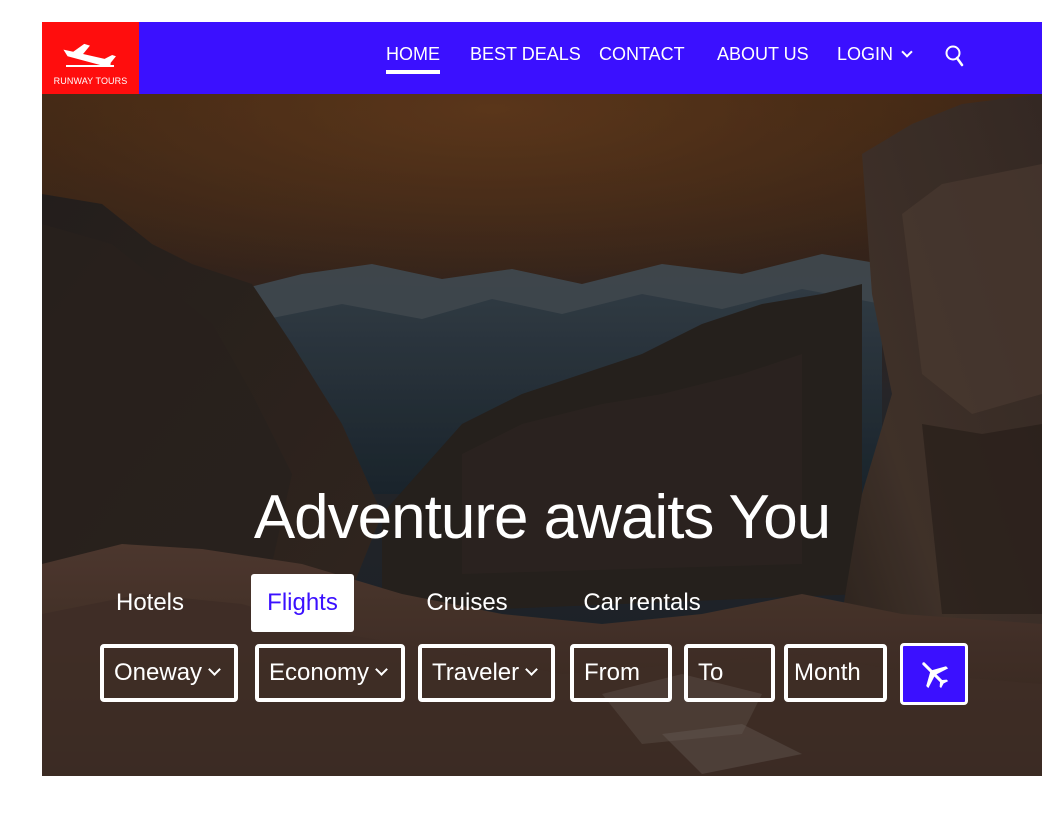 The image size is (1060, 813). I want to click on airplane-takeoff-icon, so click(89, 55).